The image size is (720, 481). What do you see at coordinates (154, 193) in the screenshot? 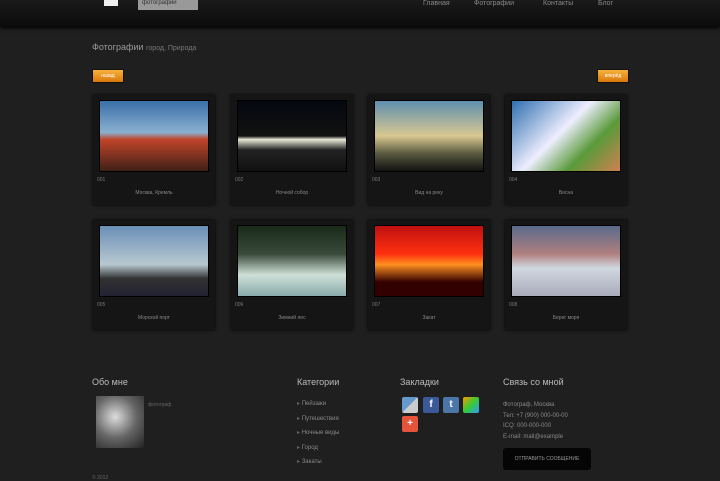
I see `photo-caption: Москва, Кремль` at bounding box center [154, 193].